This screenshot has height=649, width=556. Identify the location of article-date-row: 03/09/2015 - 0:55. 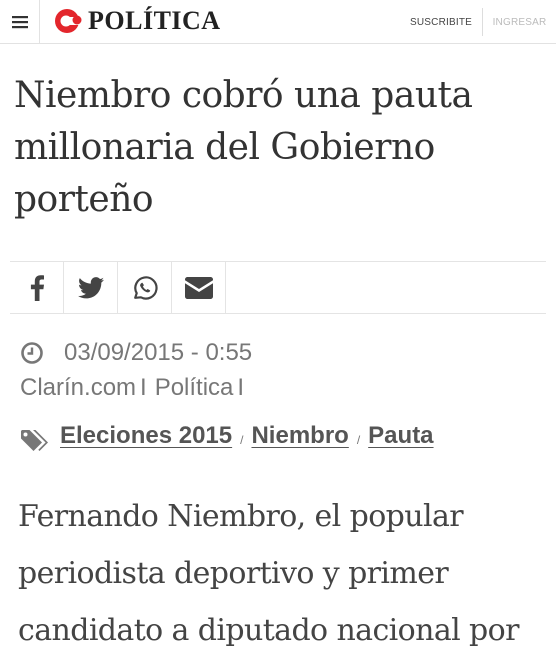
(136, 353).